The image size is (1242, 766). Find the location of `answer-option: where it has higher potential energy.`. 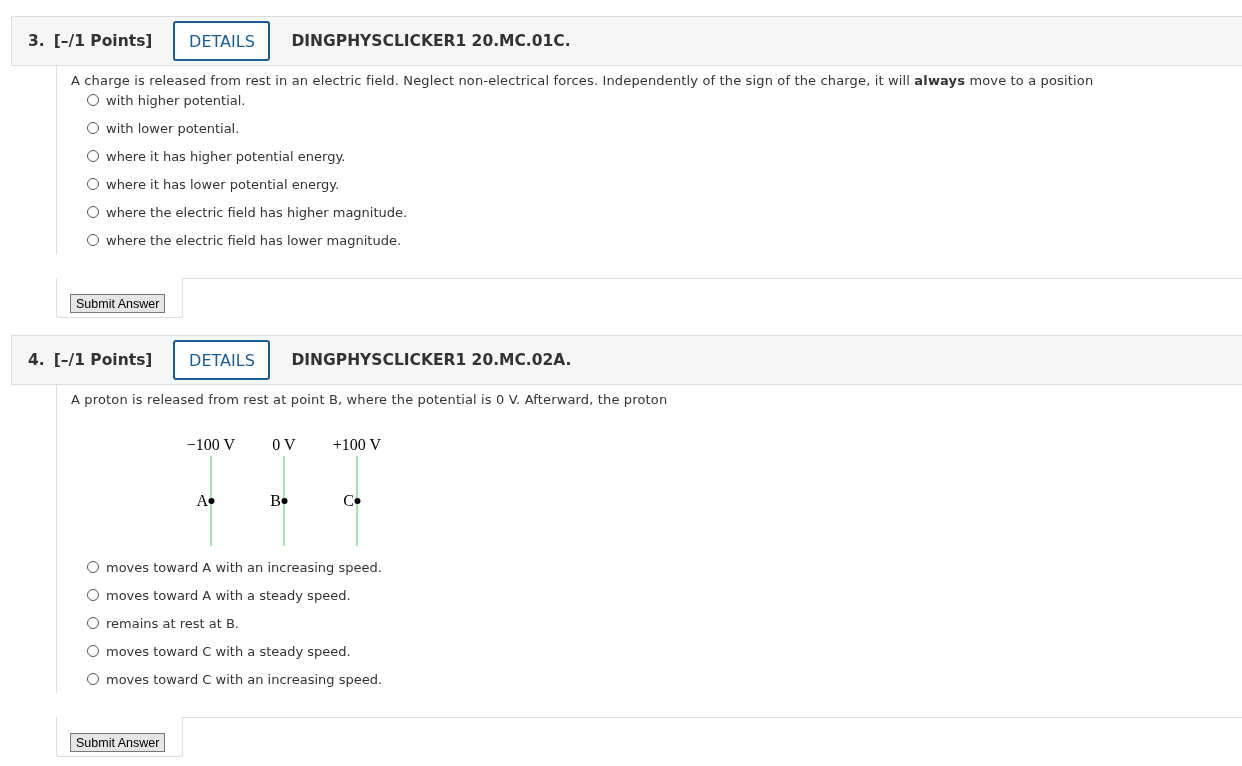

answer-option: where it has higher potential energy. is located at coordinates (226, 156).